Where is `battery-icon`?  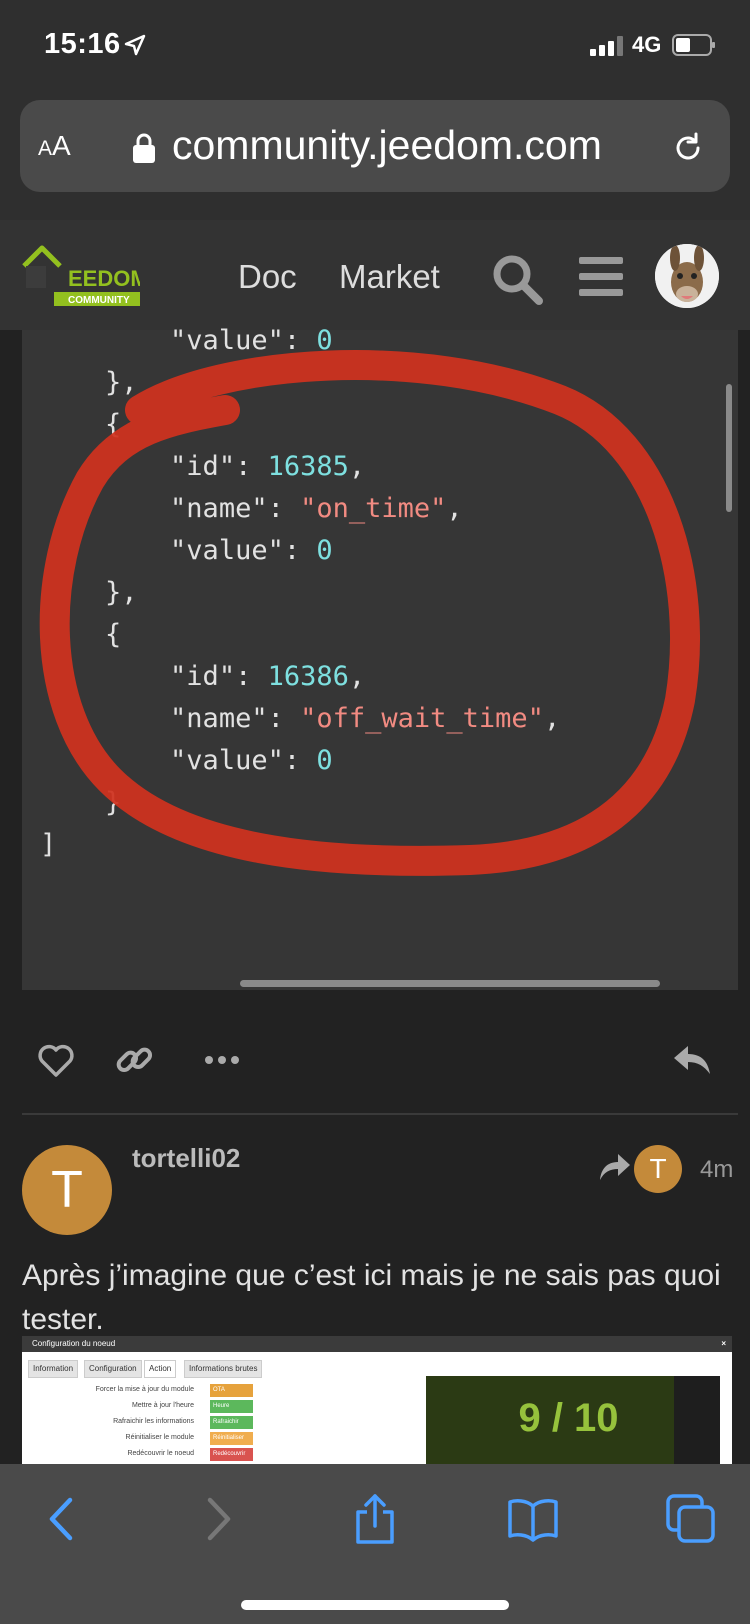 battery-icon is located at coordinates (693, 45).